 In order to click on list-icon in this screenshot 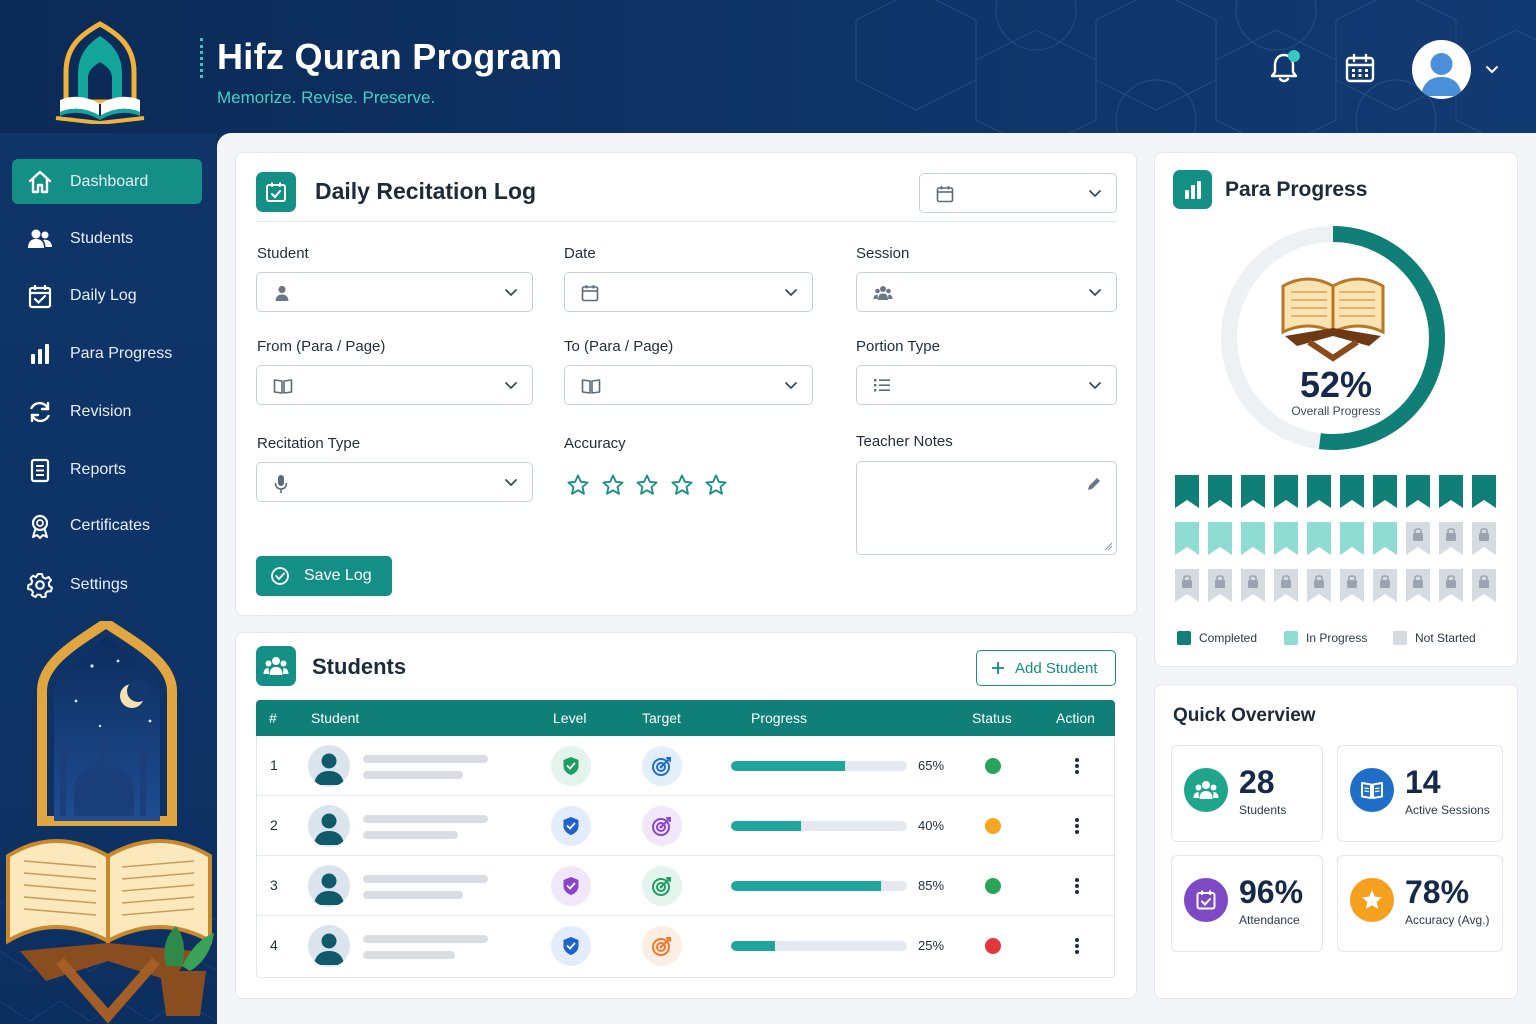, I will do `click(882, 385)`.